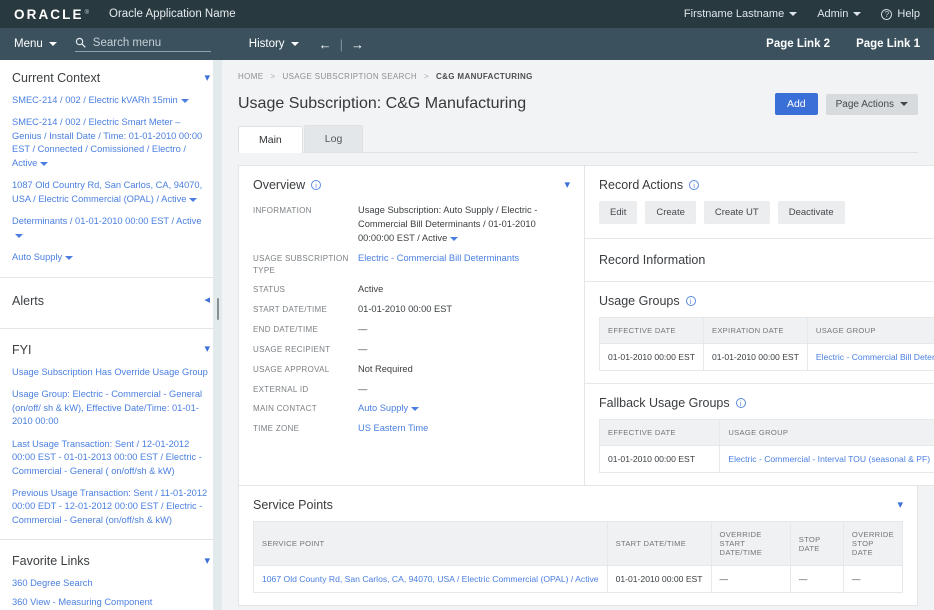 The height and width of the screenshot is (610, 934). I want to click on create-button: Create, so click(670, 212).